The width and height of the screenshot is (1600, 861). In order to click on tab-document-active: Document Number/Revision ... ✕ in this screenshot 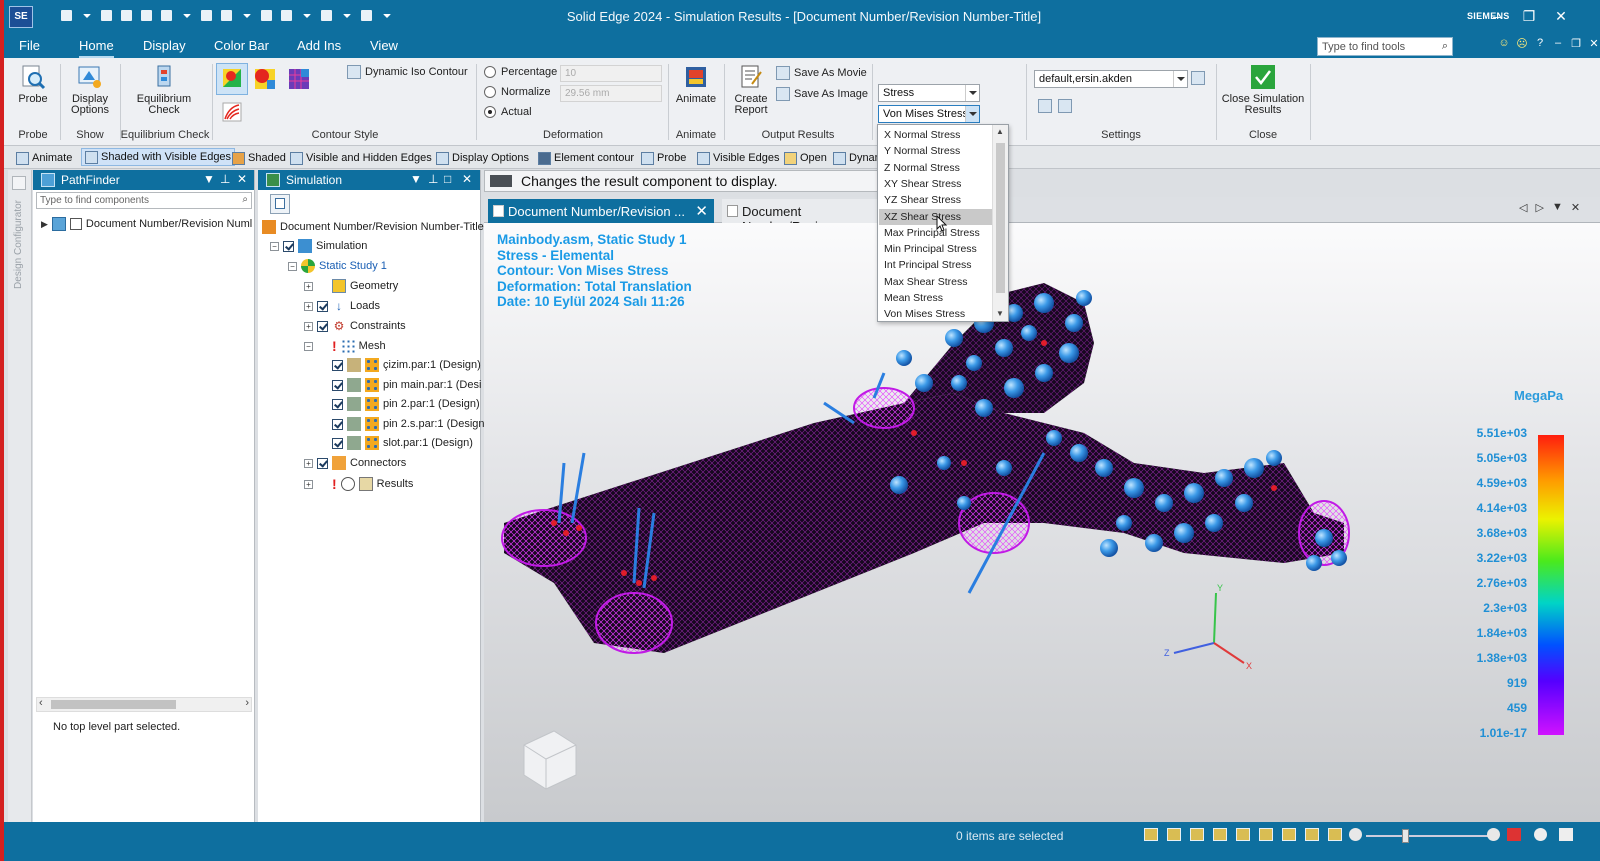, I will do `click(601, 211)`.